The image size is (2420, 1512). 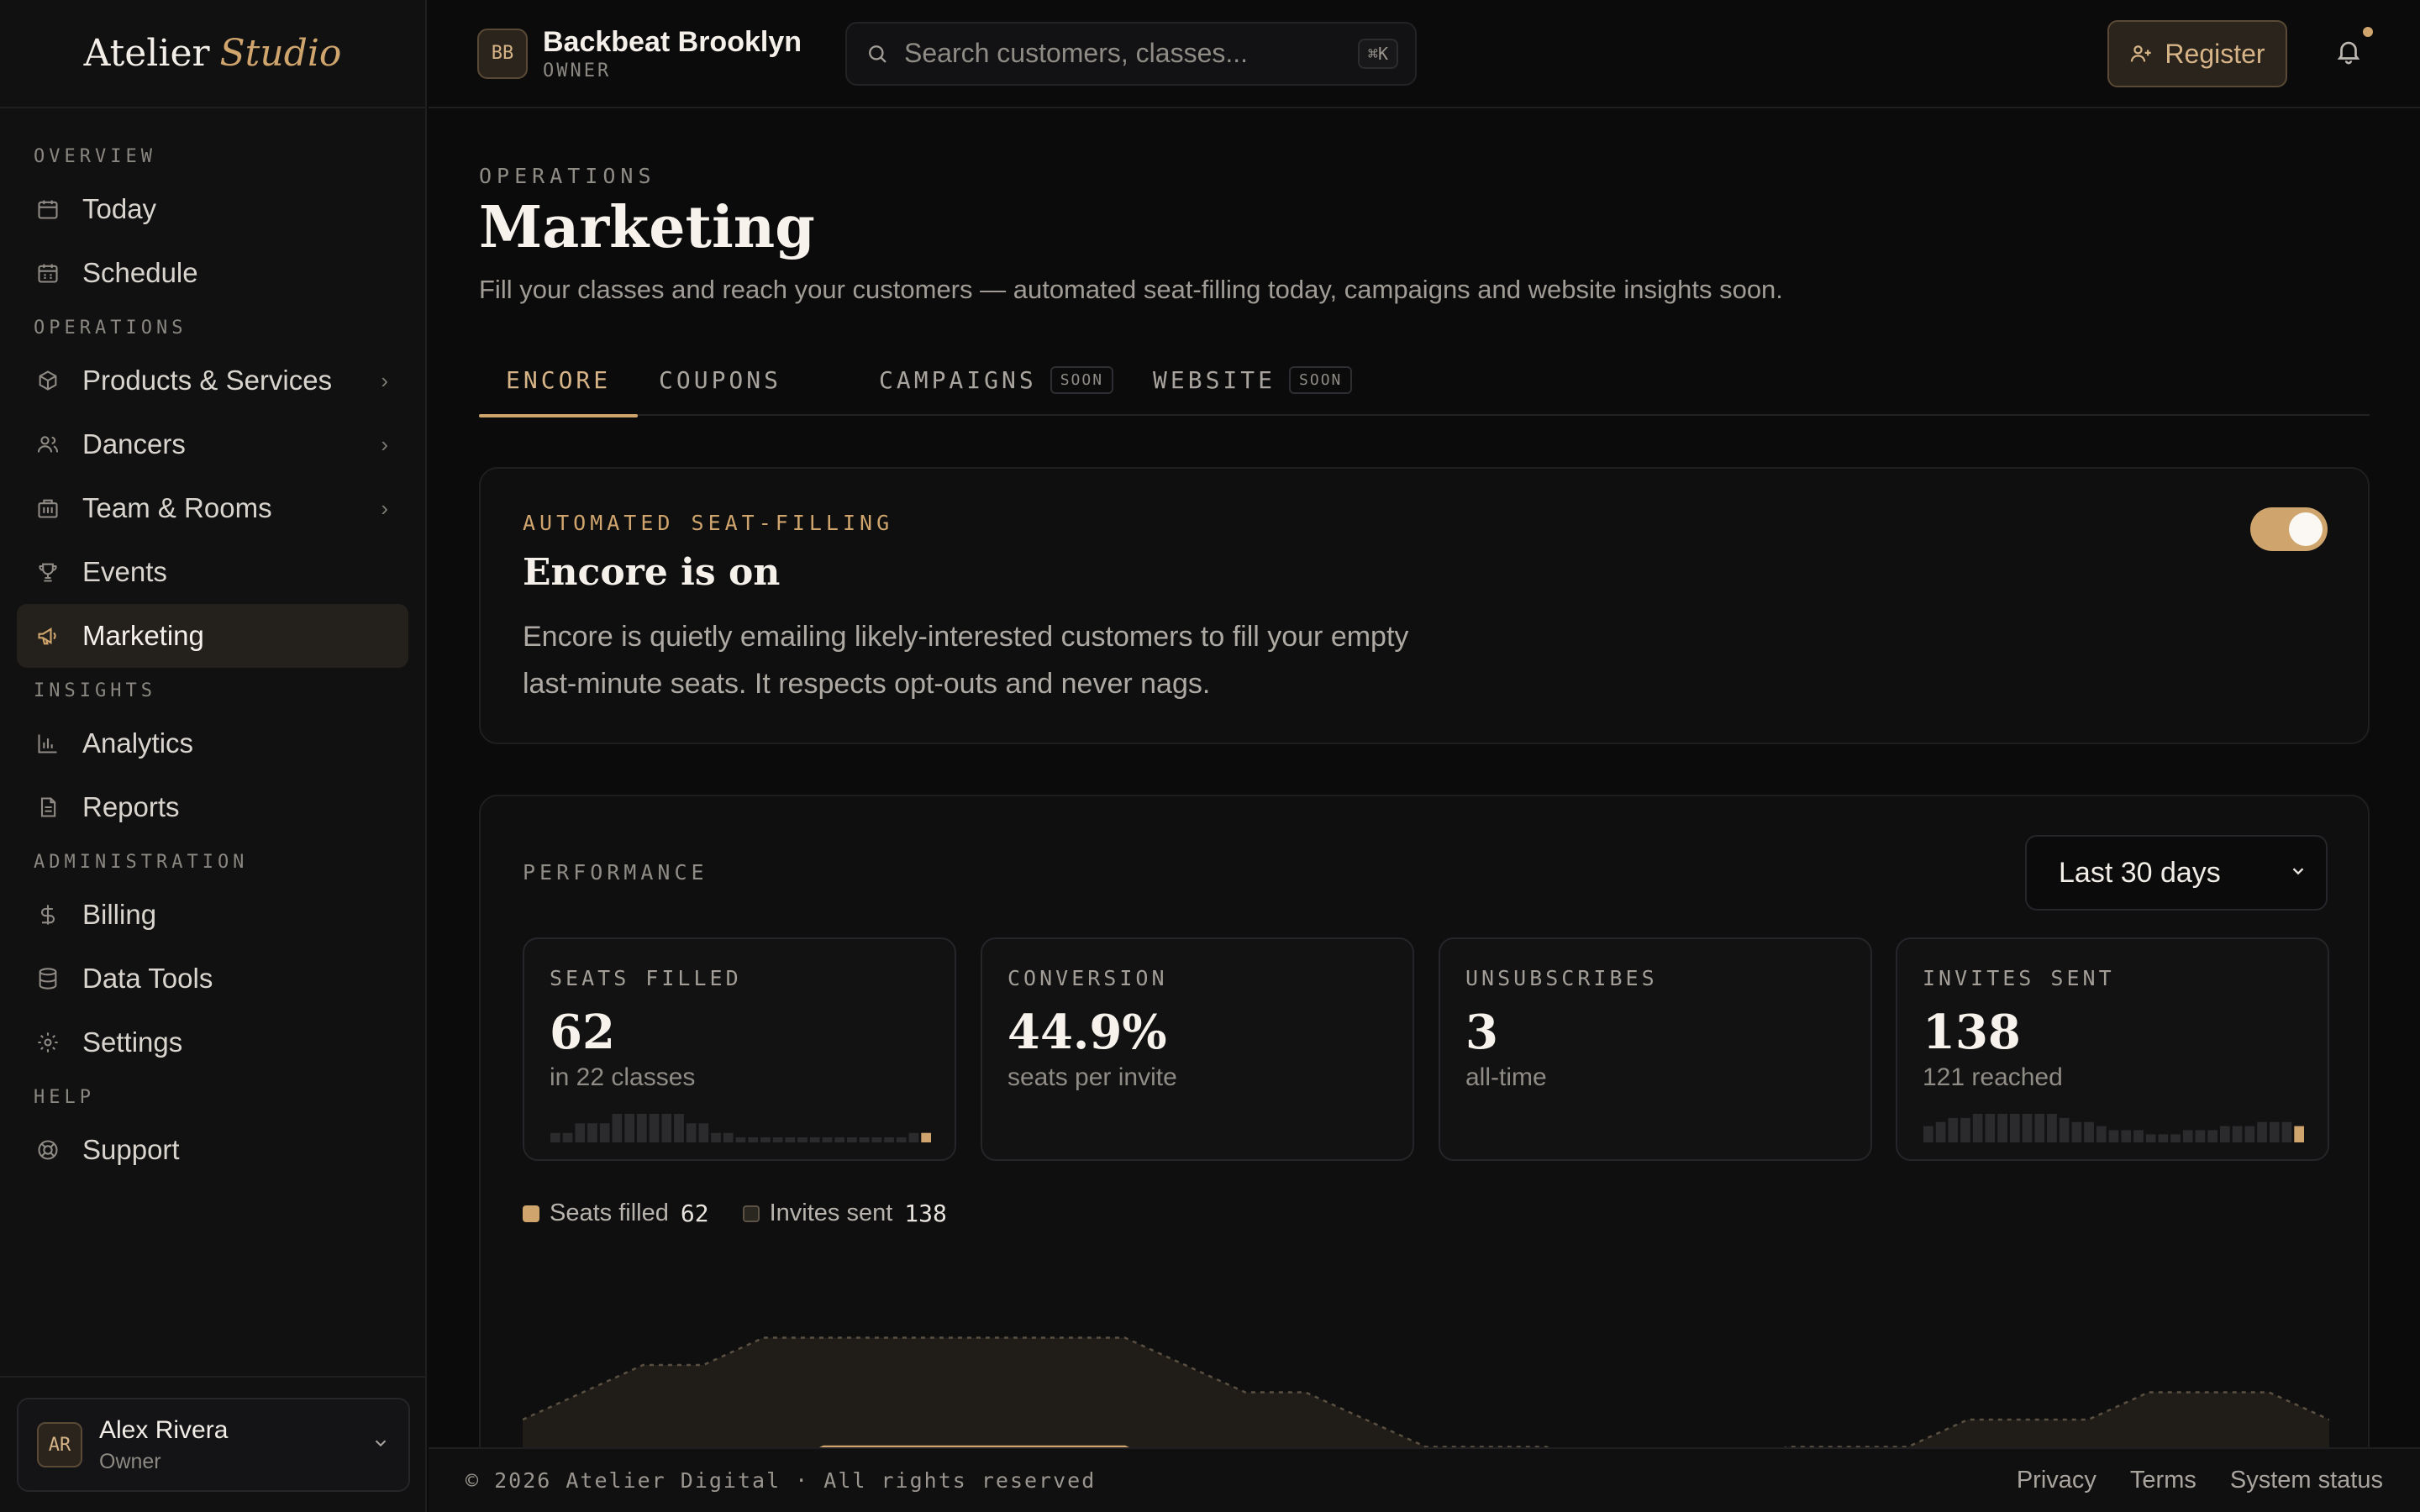 What do you see at coordinates (2289, 529) in the screenshot?
I see `encore-toggle` at bounding box center [2289, 529].